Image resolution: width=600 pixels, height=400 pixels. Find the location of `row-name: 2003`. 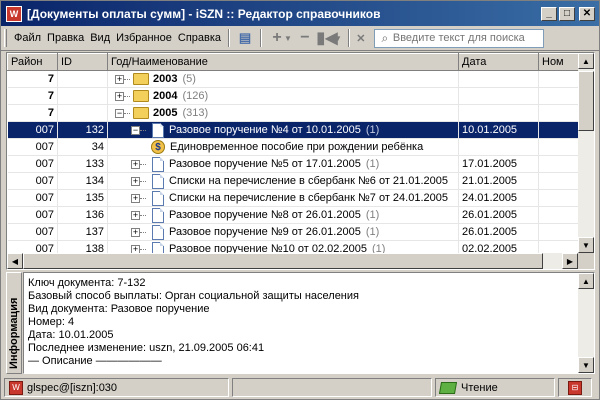

row-name: 2003 is located at coordinates (165, 79).